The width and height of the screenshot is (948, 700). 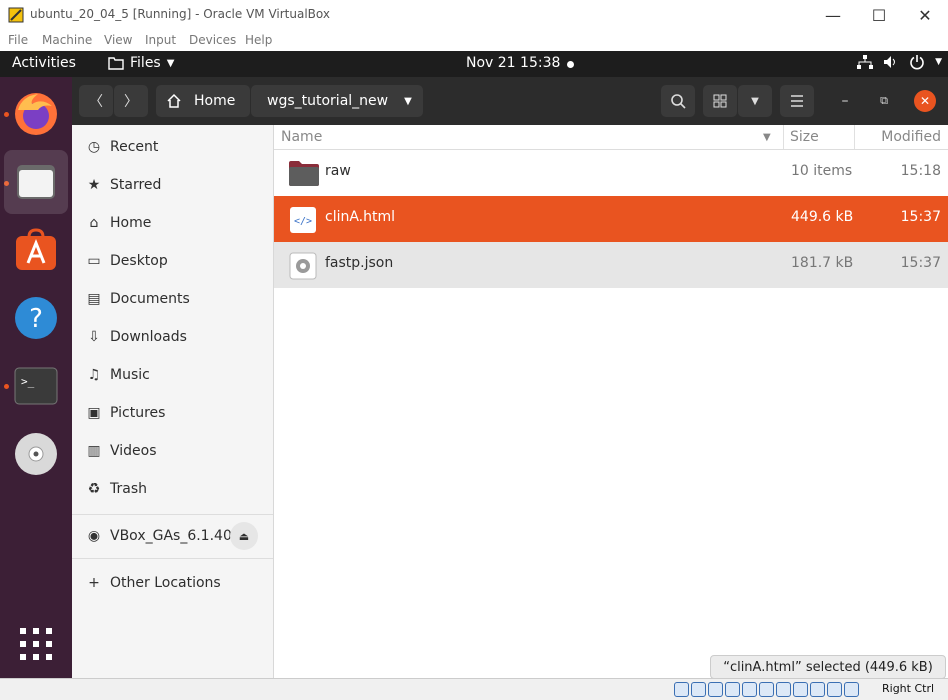 I want to click on sidebar-item-other-locations: + Other Locations, so click(x=172, y=583).